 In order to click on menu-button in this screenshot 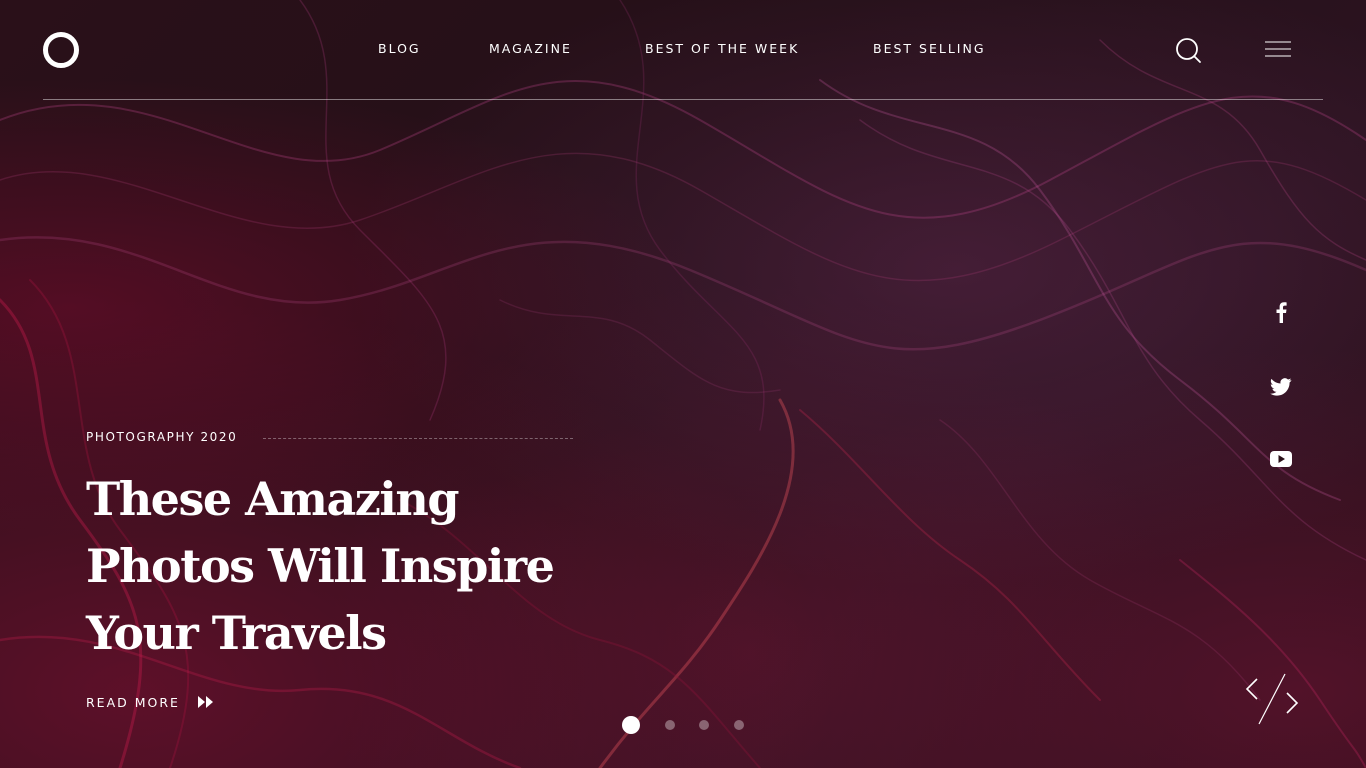, I will do `click(1278, 50)`.